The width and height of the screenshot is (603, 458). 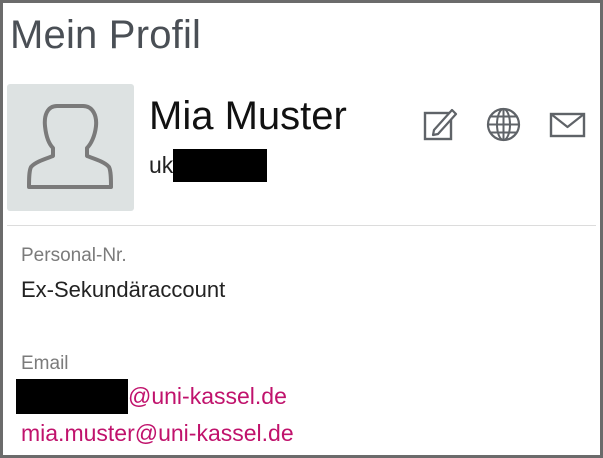 I want to click on user-silhouette-icon, so click(x=70, y=146).